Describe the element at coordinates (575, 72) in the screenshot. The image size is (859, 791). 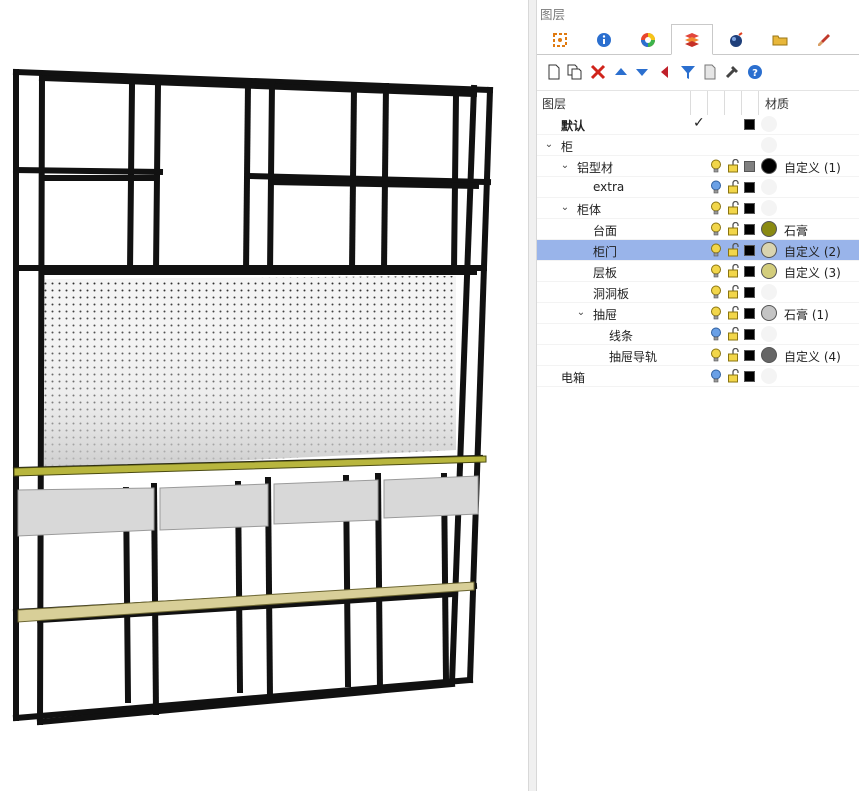
I see `new-sublayer-button` at that location.